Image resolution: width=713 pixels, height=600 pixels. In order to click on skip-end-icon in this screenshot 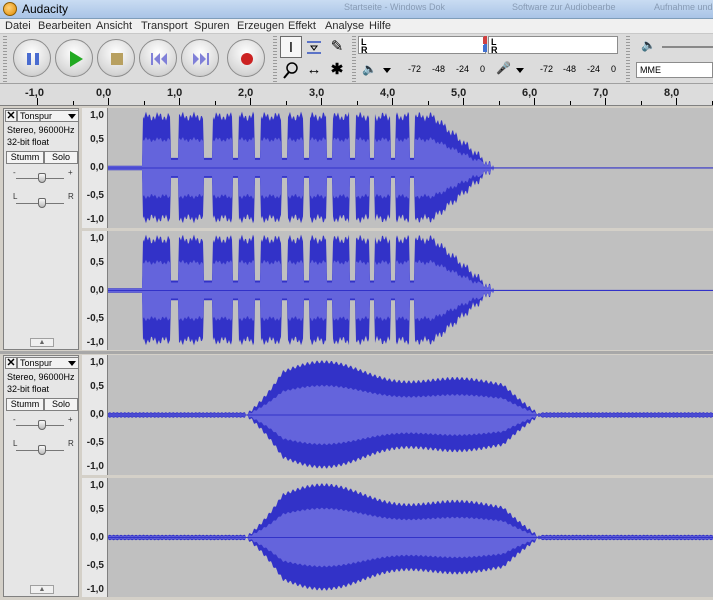, I will do `click(201, 59)`.